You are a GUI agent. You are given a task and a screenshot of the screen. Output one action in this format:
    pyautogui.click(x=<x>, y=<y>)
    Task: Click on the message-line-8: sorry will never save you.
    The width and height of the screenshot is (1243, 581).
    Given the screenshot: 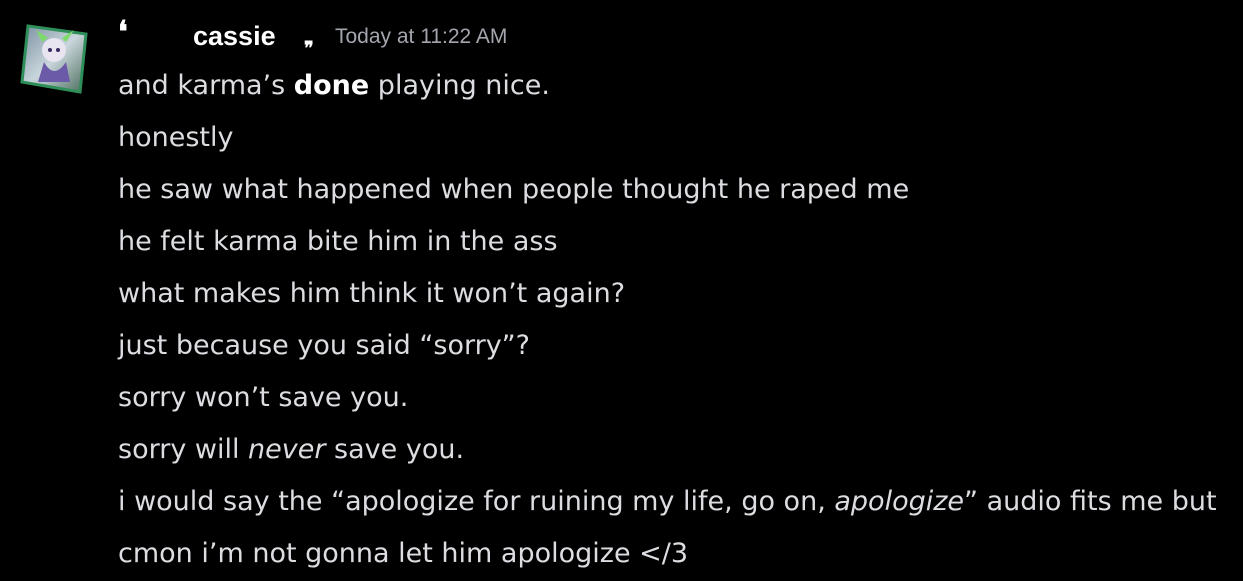 What is the action you would take?
    pyautogui.click(x=291, y=449)
    